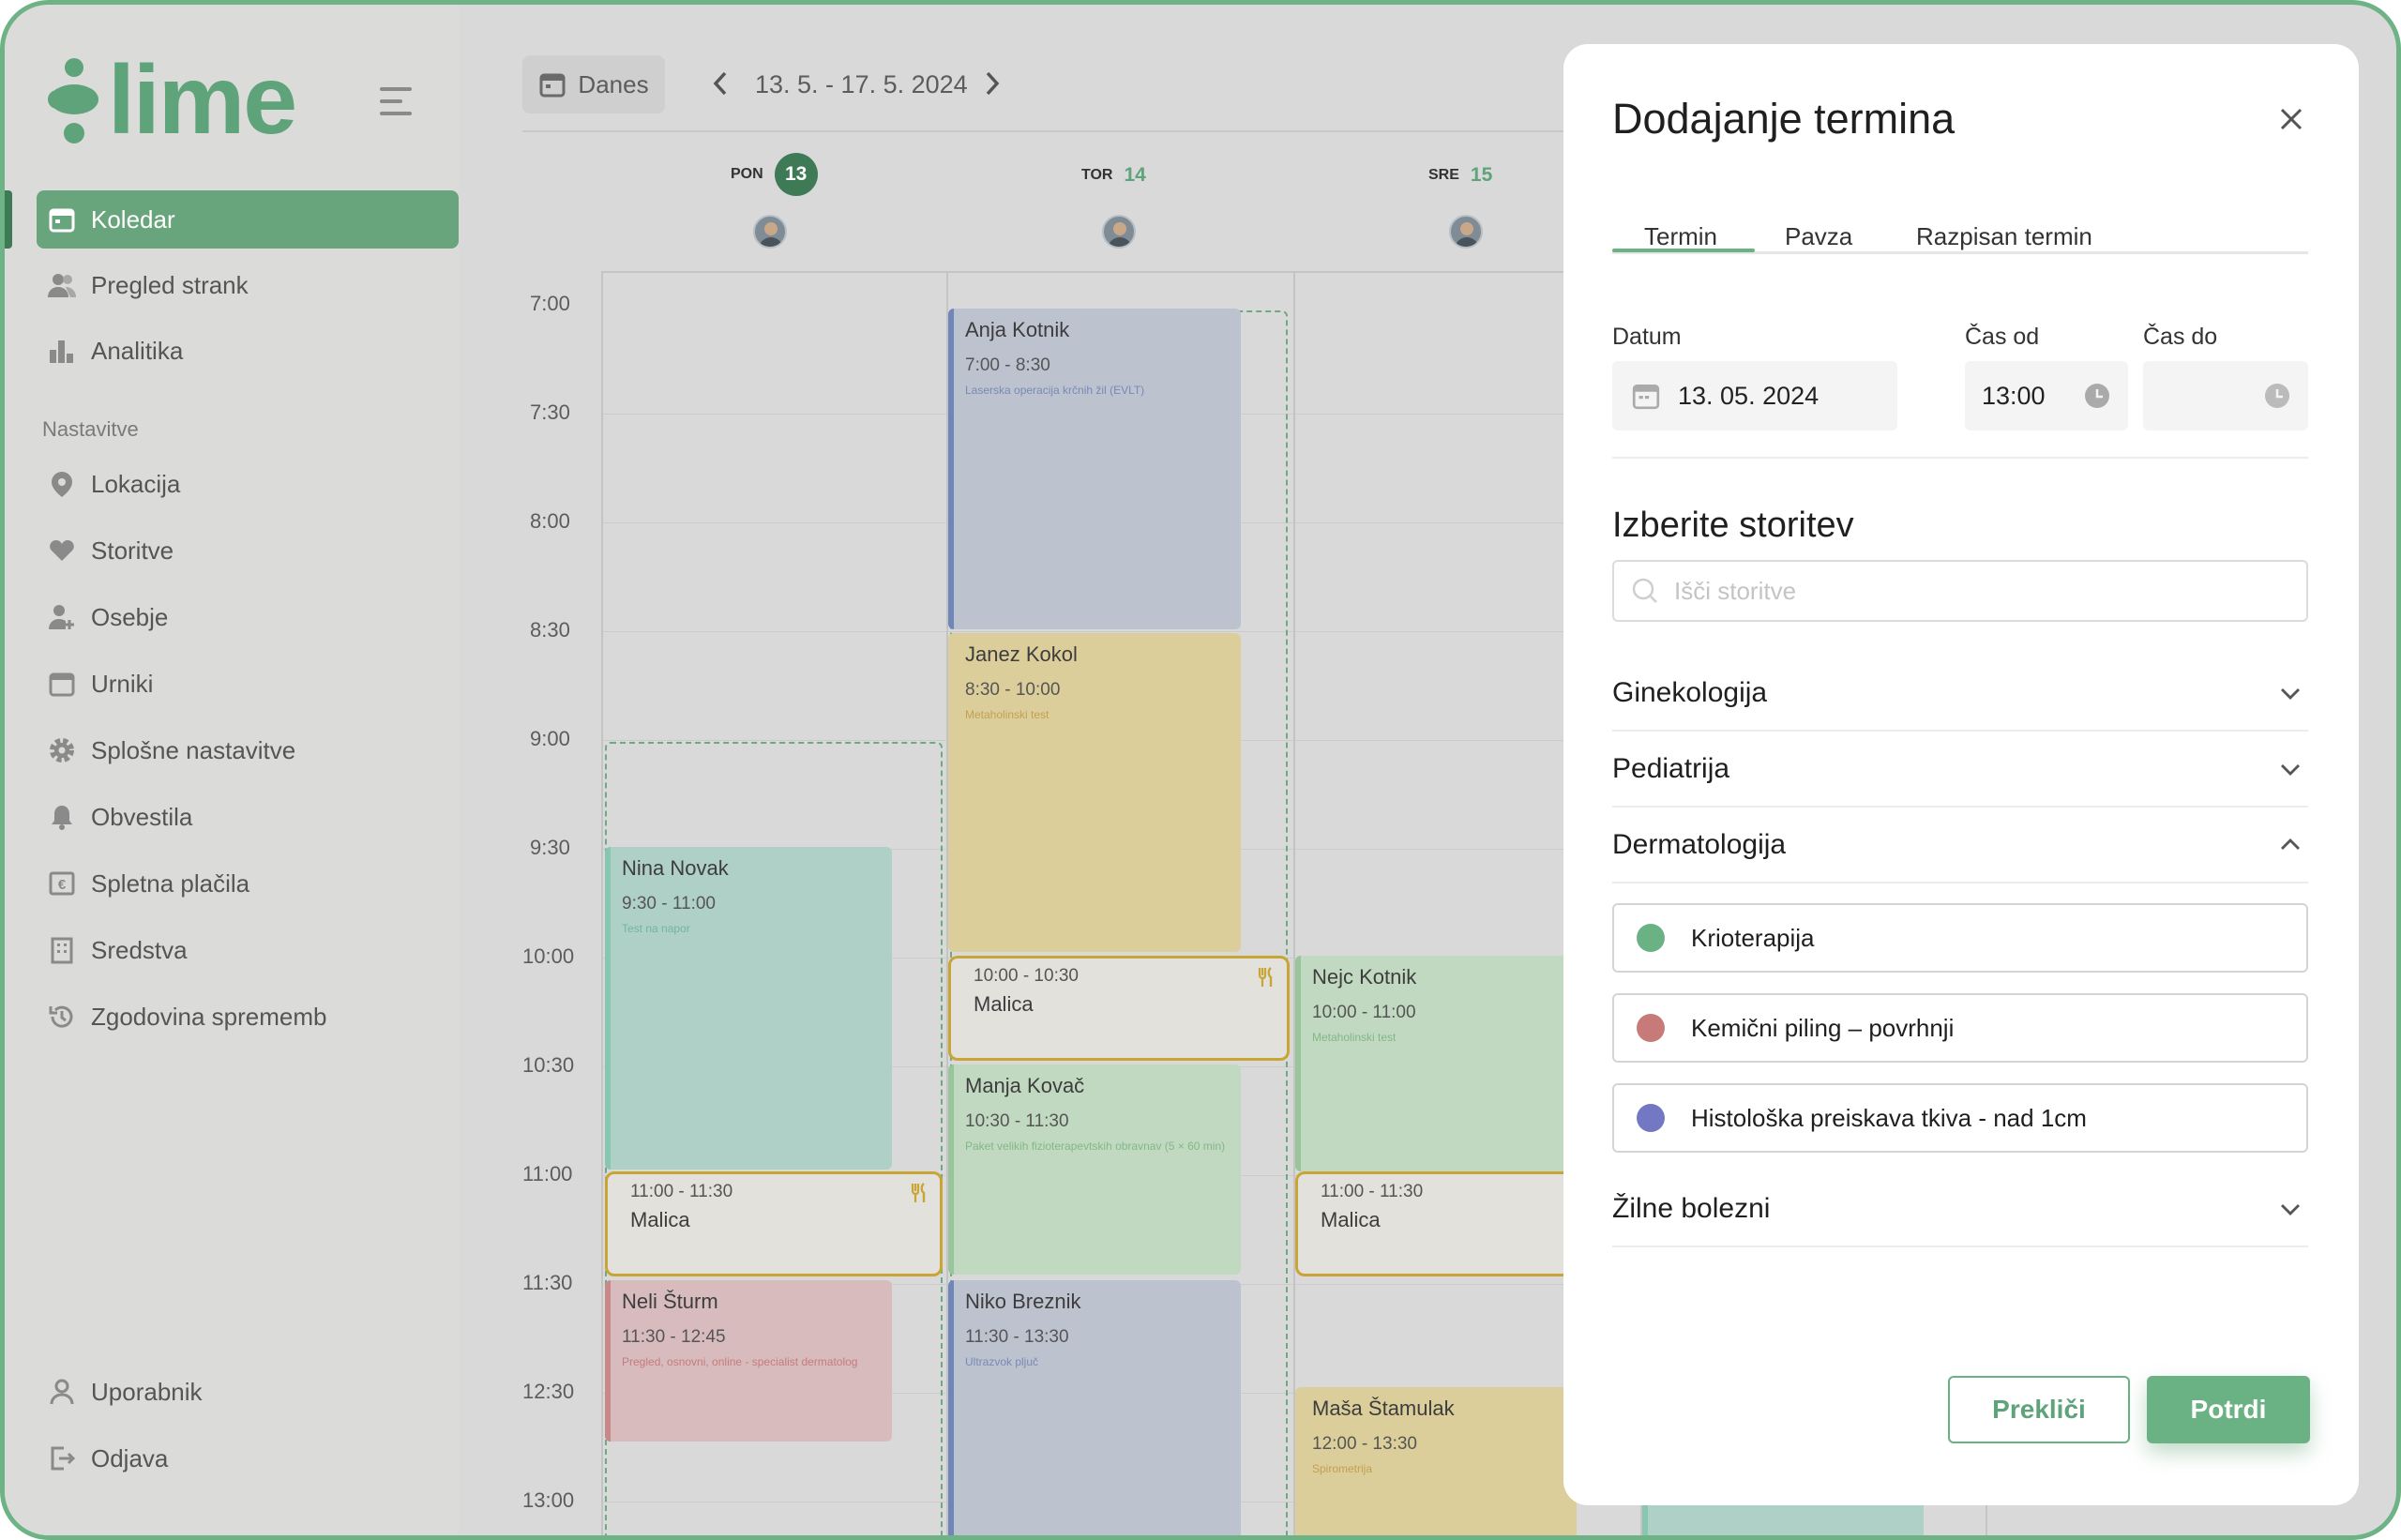 Image resolution: width=2401 pixels, height=1540 pixels. I want to click on next-week-button, so click(992, 83).